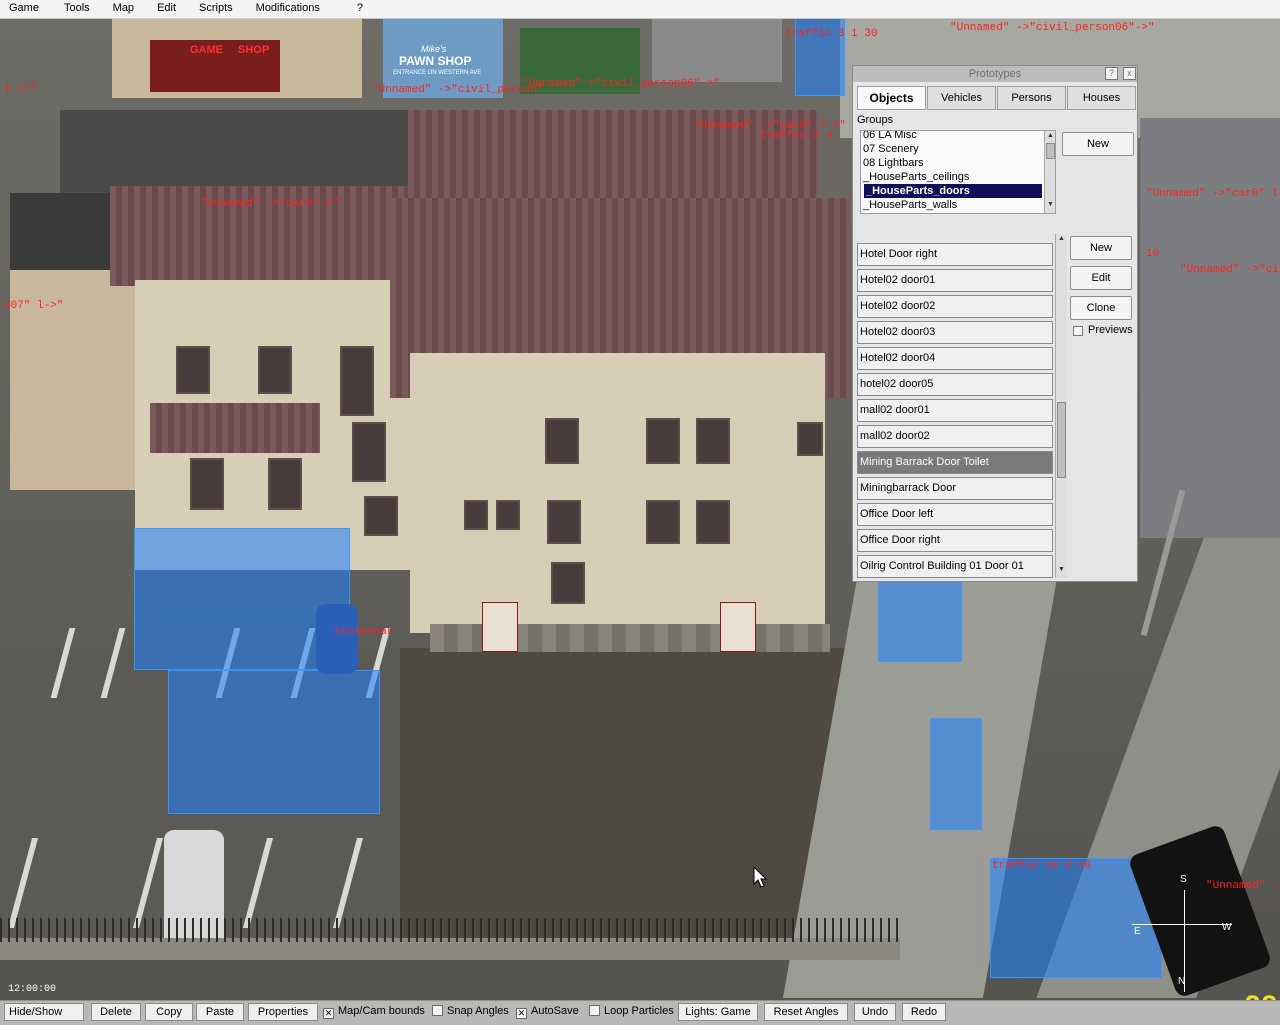  Describe the element at coordinates (955, 384) in the screenshot. I see `prototype-item: hotel02 door05` at that location.